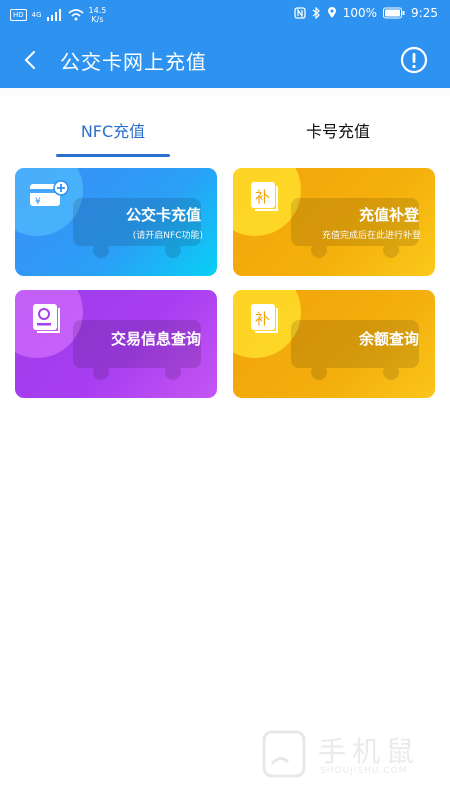  Describe the element at coordinates (316, 13) in the screenshot. I see `bluetooth-icon` at that location.